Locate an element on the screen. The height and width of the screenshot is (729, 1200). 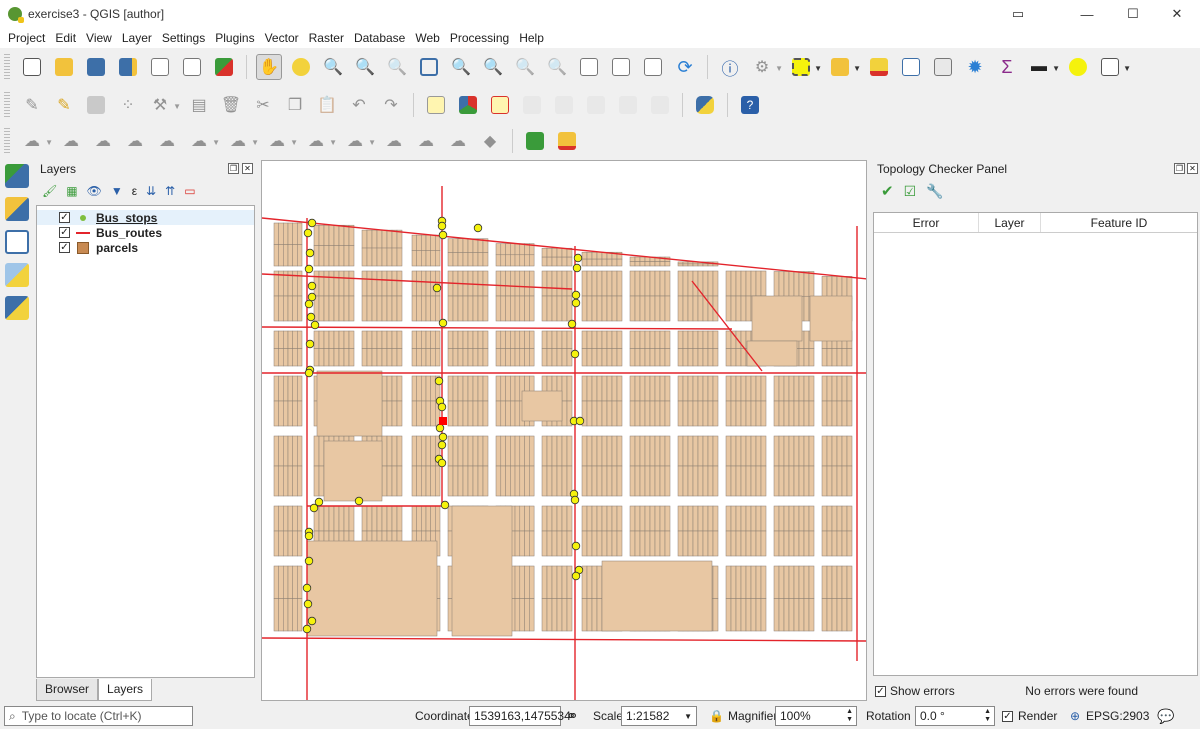
select-features-icon: ▼ is located at coordinates (805, 67).